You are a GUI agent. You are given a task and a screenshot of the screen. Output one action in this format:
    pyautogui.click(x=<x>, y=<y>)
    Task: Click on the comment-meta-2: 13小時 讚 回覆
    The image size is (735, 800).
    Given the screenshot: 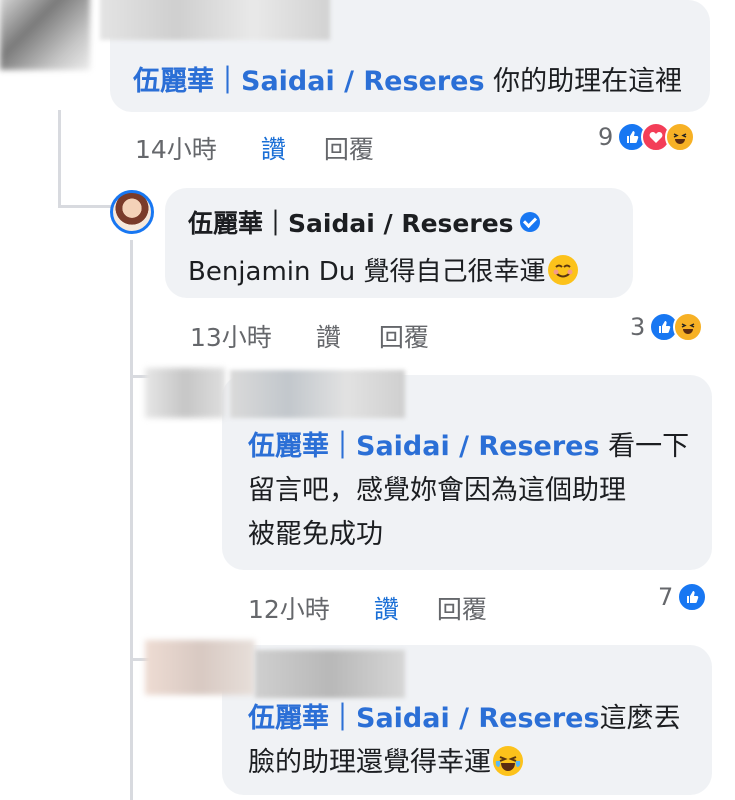 What is the action you would take?
    pyautogui.click(x=309, y=336)
    